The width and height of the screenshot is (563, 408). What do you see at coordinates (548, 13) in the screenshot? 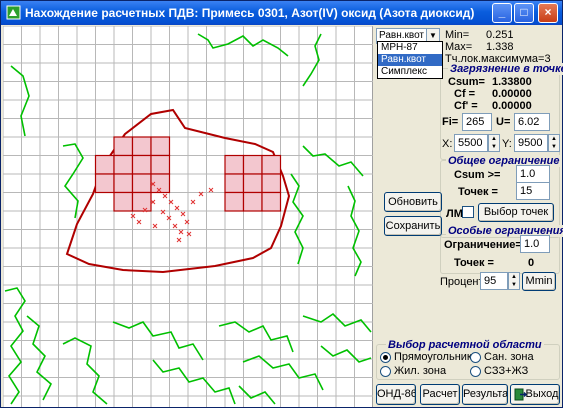
I see `close-button: ×` at bounding box center [548, 13].